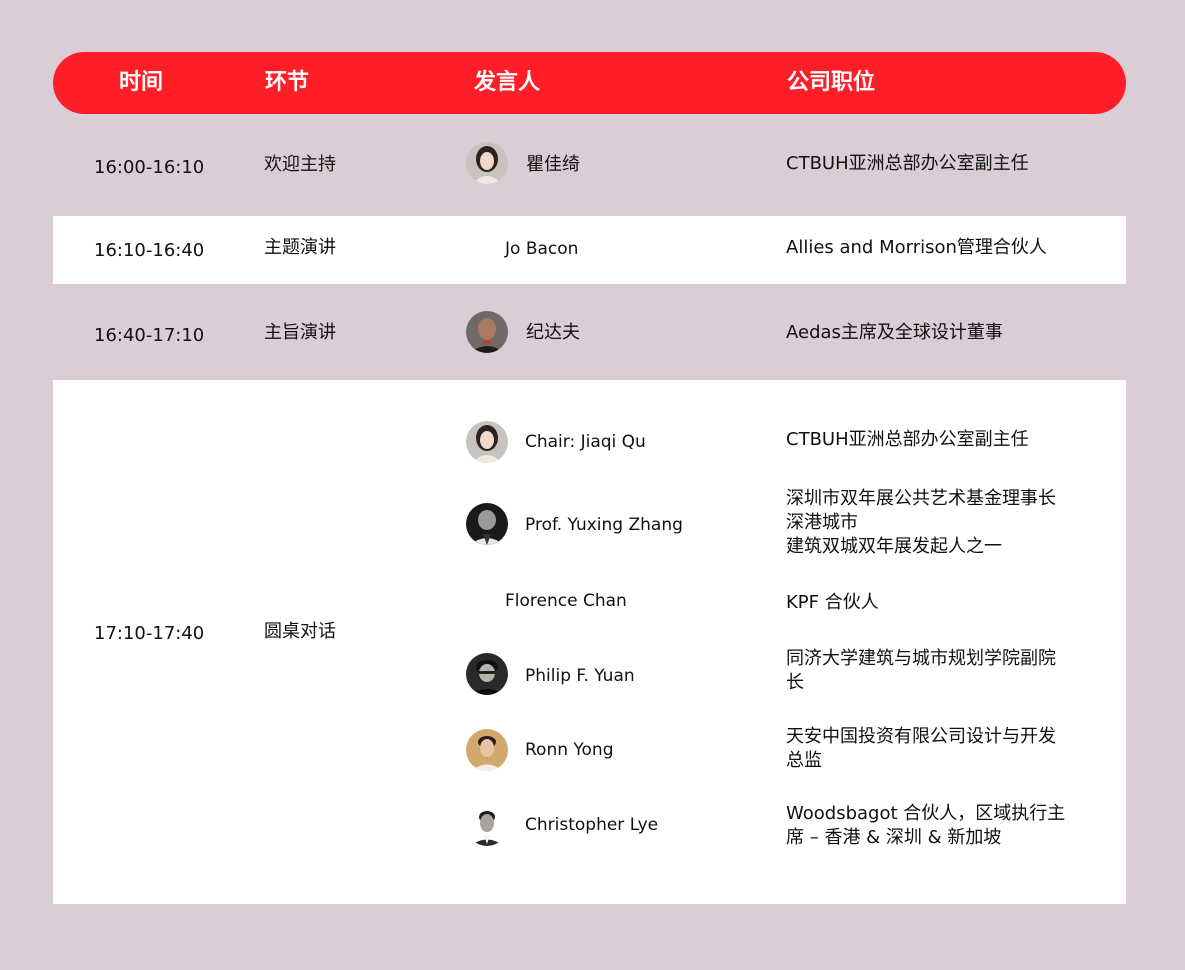 This screenshot has height=970, width=1185. What do you see at coordinates (300, 164) in the screenshot?
I see `row-section: 欢迎主持` at bounding box center [300, 164].